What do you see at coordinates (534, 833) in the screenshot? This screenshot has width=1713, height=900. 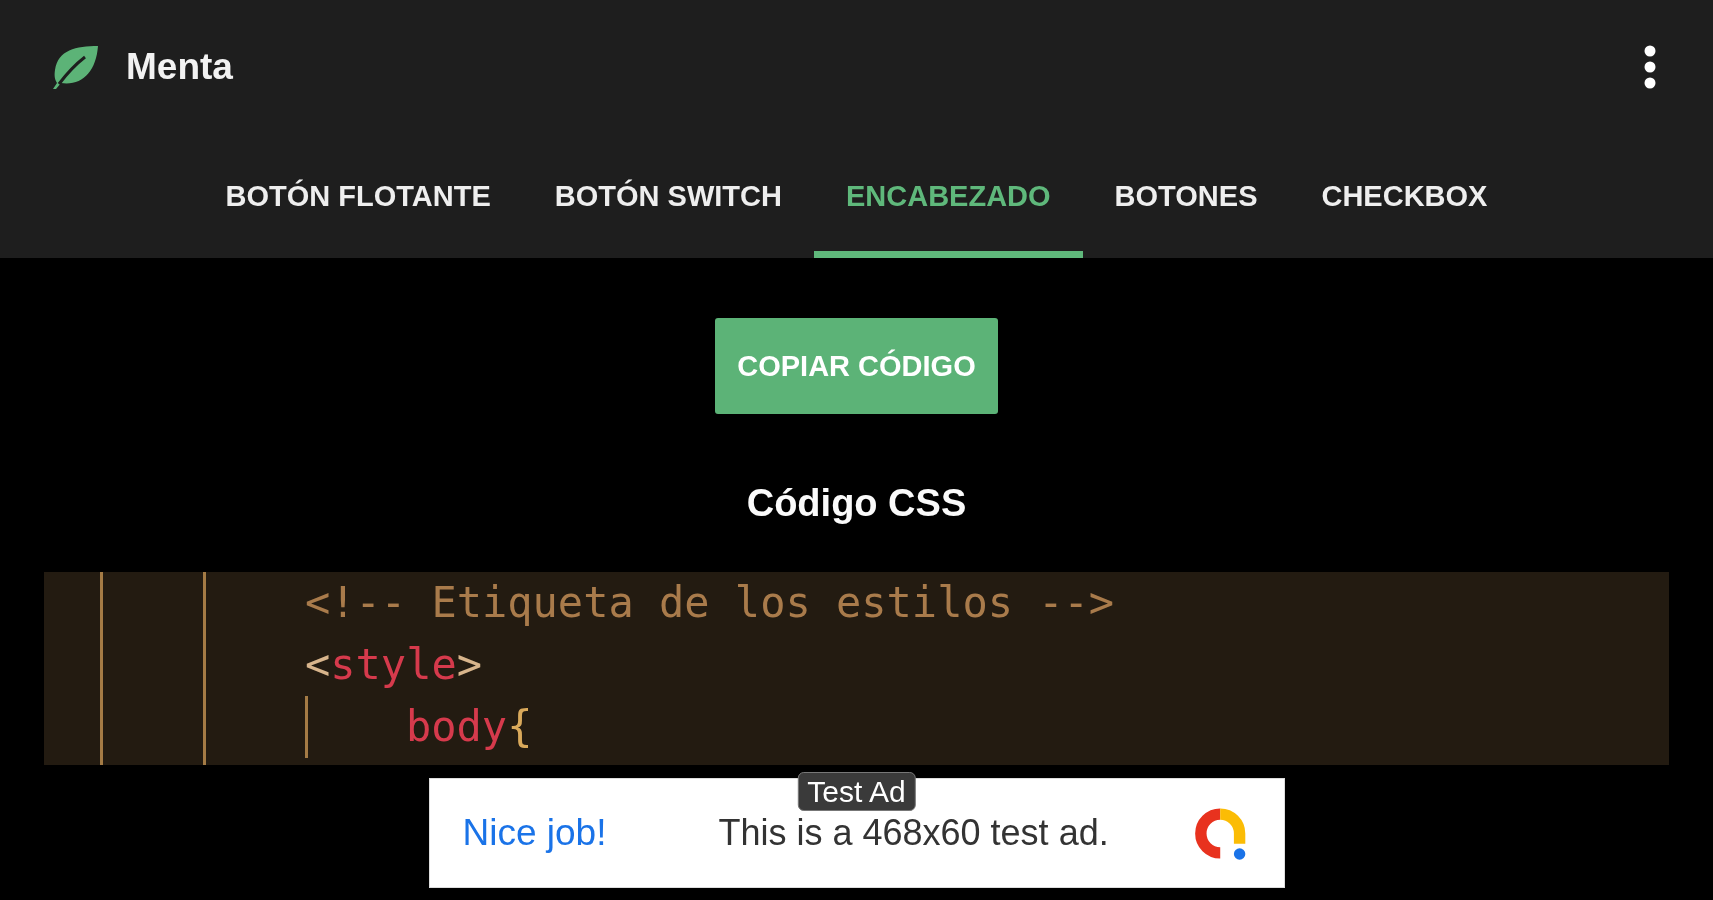 I see `ad-headline: Nice job!` at bounding box center [534, 833].